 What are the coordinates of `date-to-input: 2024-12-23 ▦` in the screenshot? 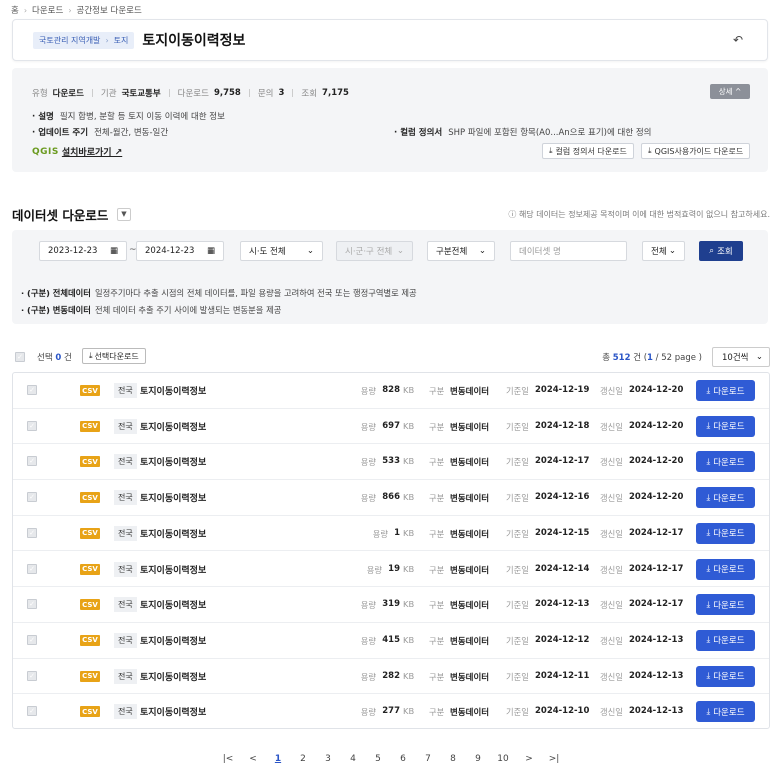 It's located at (180, 251).